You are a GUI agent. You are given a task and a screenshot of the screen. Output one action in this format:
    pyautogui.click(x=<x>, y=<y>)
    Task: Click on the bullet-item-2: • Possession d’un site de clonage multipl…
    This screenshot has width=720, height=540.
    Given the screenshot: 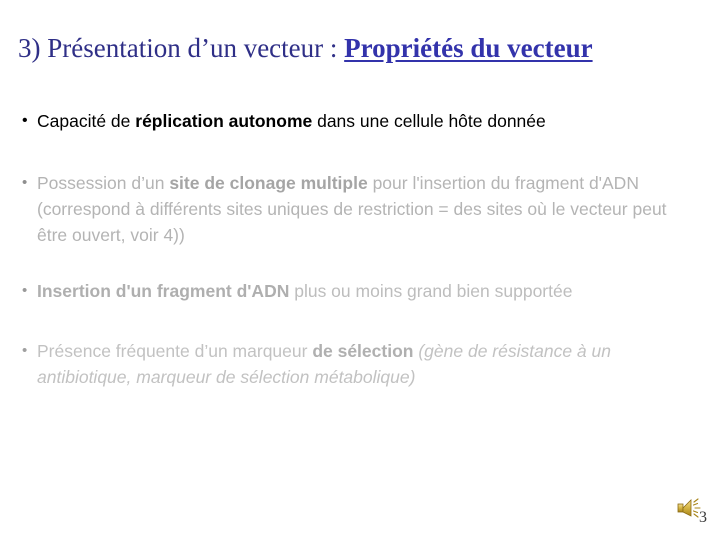 What is the action you would take?
    pyautogui.click(x=361, y=209)
    